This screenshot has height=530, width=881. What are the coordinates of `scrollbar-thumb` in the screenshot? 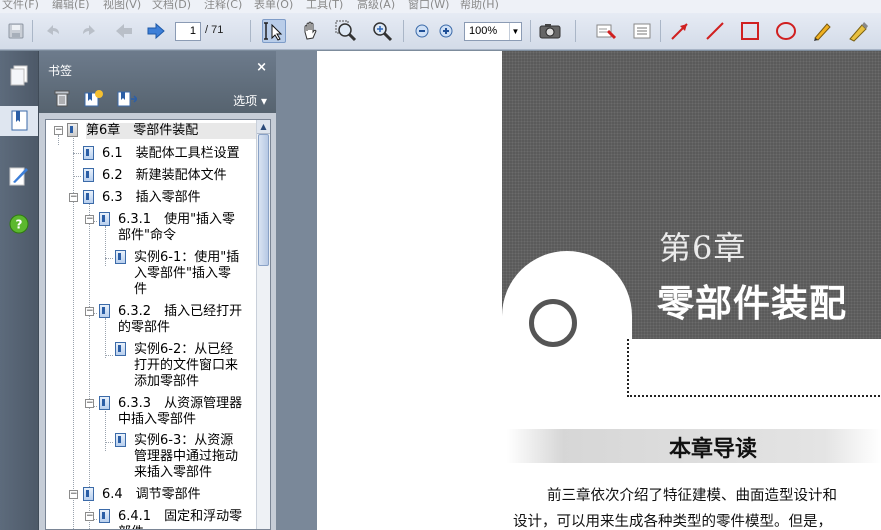 It's located at (263, 200).